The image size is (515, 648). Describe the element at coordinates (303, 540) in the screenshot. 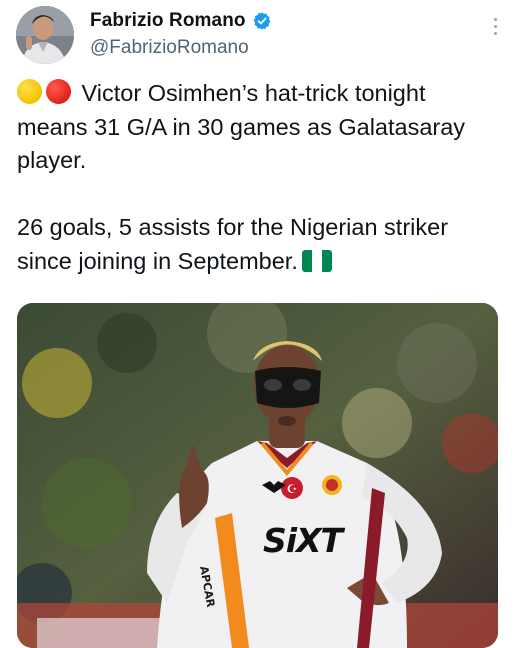

I see `kit-sponsor-text: SiXT` at that location.